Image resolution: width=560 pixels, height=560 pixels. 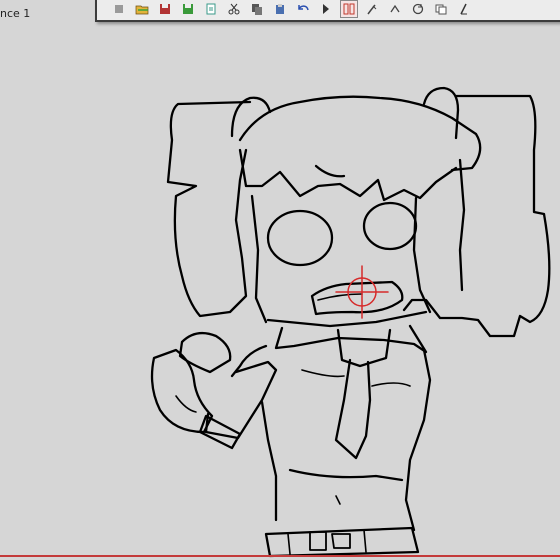 I want to click on left-pigtail, so click(x=209, y=209).